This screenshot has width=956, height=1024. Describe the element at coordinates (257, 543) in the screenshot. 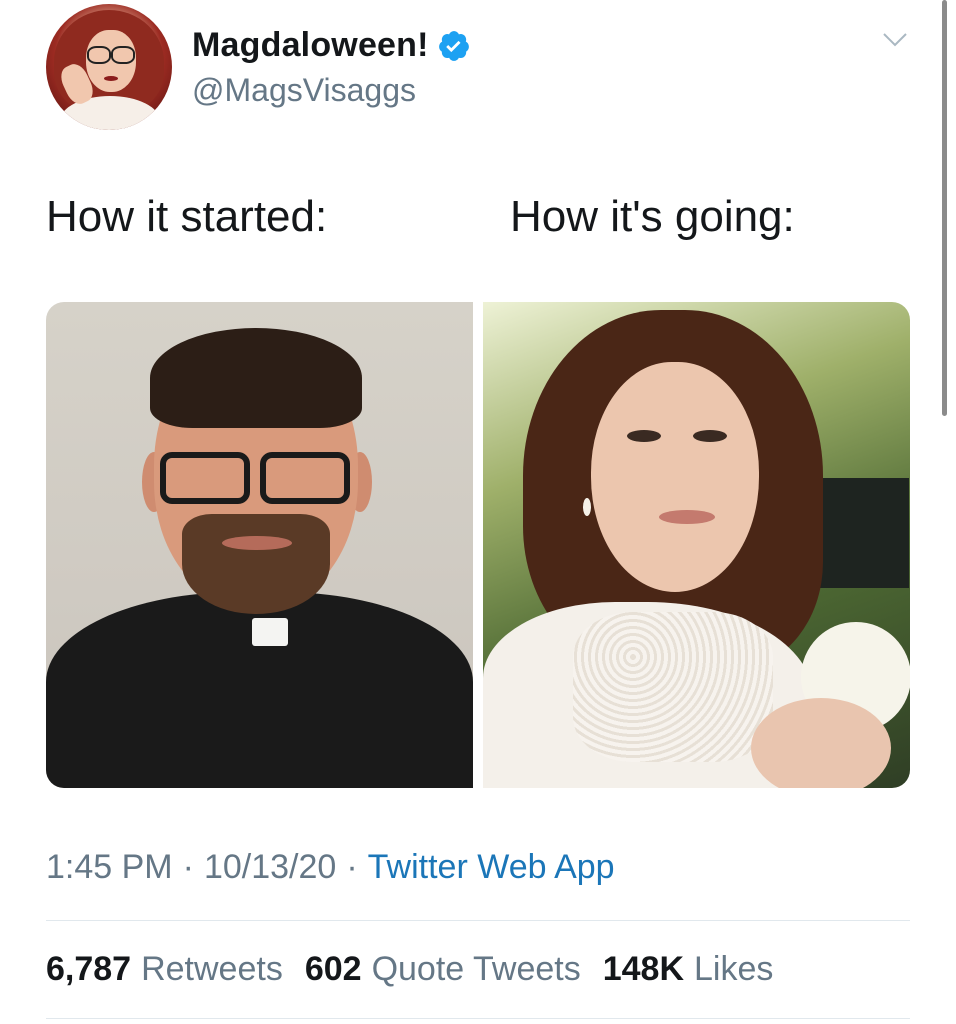

I see `photo-subject-mouth` at that location.